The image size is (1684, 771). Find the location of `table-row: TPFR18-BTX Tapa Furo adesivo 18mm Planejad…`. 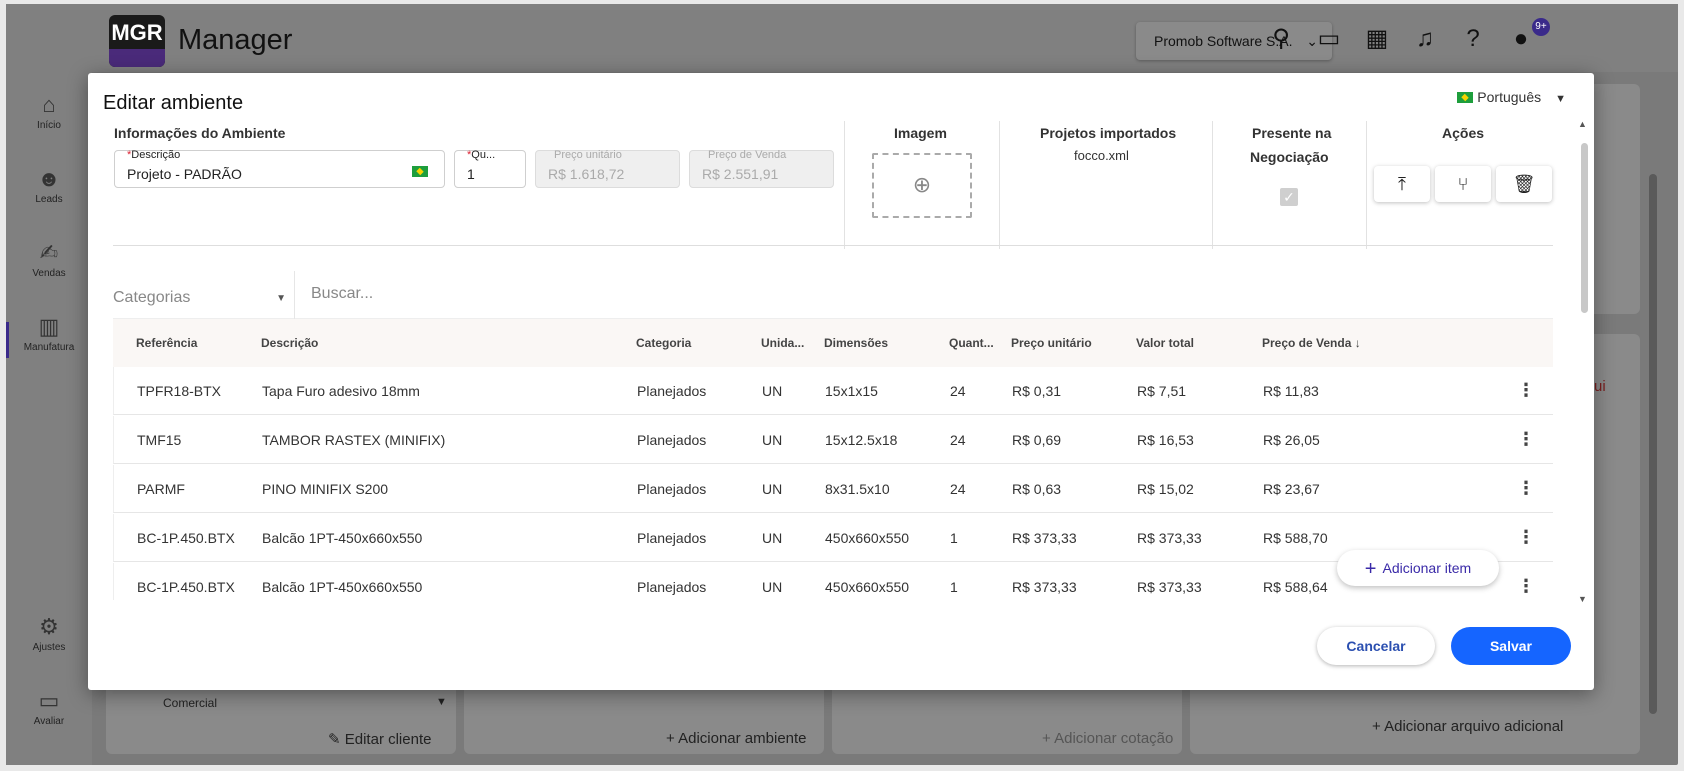

table-row: TPFR18-BTX Tapa Furo adesivo 18mm Planejad… is located at coordinates (833, 391).